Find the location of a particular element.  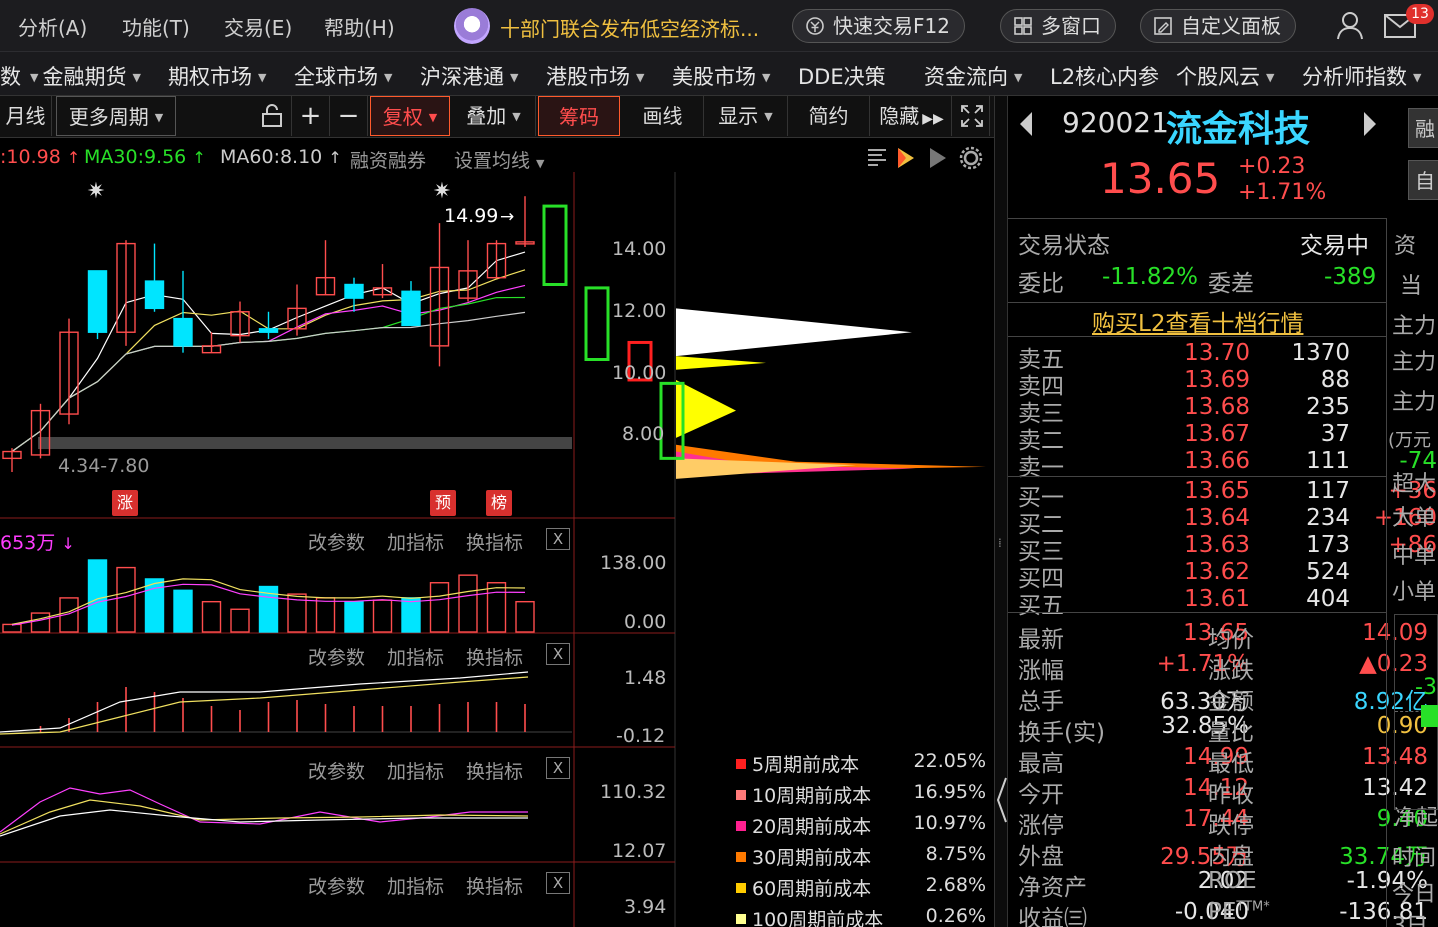

price-change-pct: +1.71% is located at coordinates (1282, 192).